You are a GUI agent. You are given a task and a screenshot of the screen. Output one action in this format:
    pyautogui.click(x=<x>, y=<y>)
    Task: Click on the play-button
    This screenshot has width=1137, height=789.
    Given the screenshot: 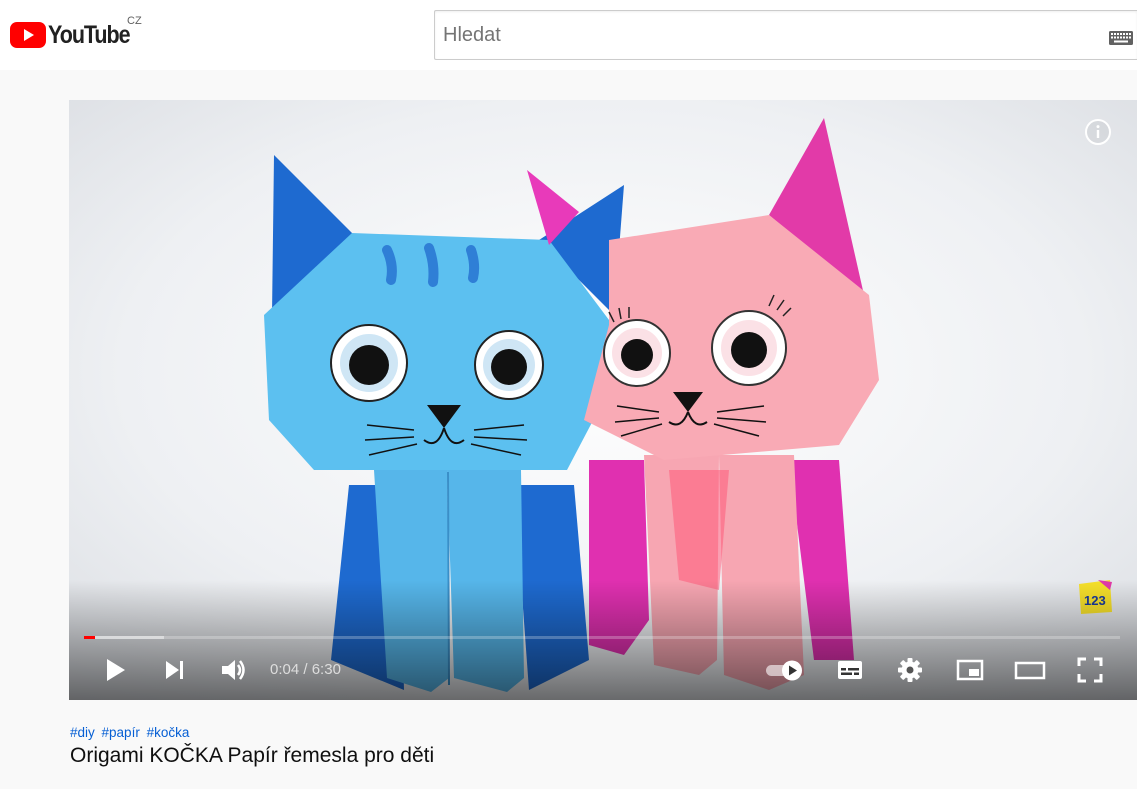 What is the action you would take?
    pyautogui.click(x=115, y=670)
    